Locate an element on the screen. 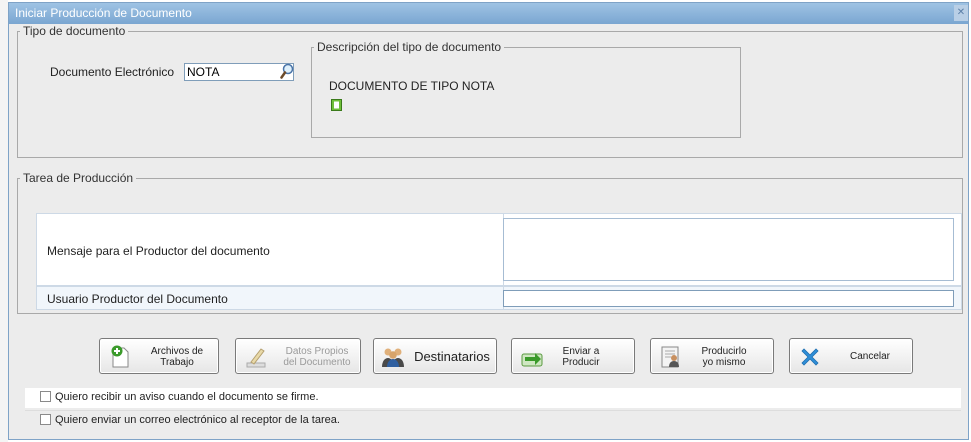  destinatarios-button: Destinatarios is located at coordinates (435, 356).